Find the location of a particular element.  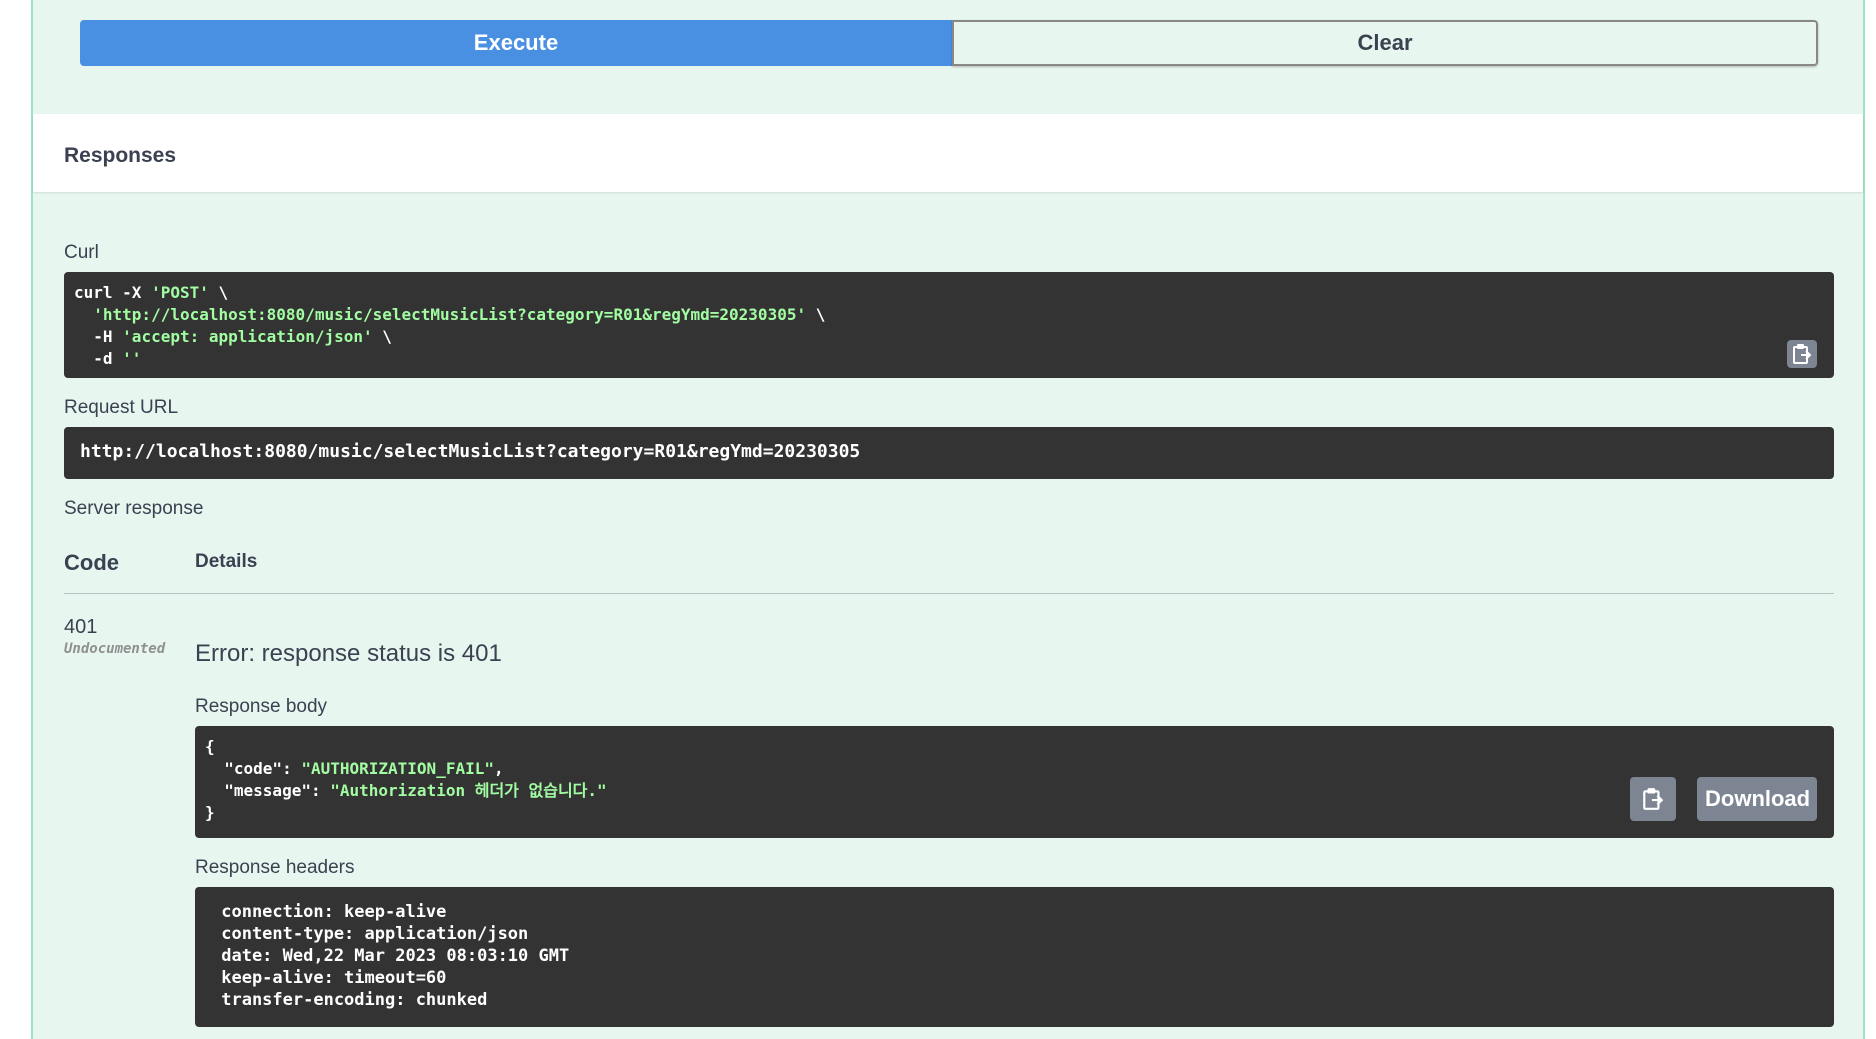

curl-label: Curl is located at coordinates (81, 252).